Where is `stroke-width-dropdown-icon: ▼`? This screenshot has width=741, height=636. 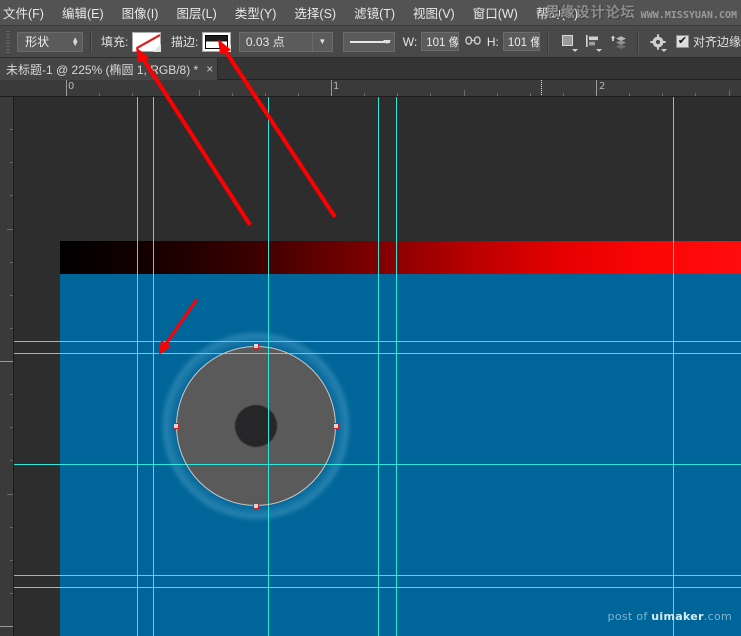 stroke-width-dropdown-icon: ▼ is located at coordinates (322, 41).